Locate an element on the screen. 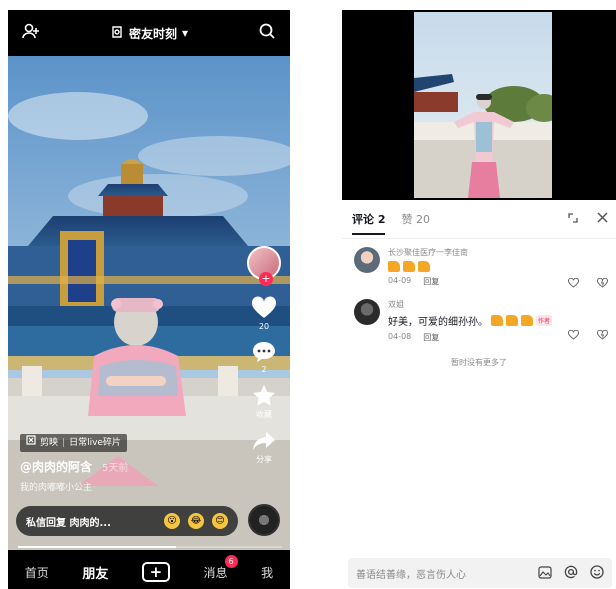 The height and width of the screenshot is (589, 616). add-friend-icon is located at coordinates (31, 33).